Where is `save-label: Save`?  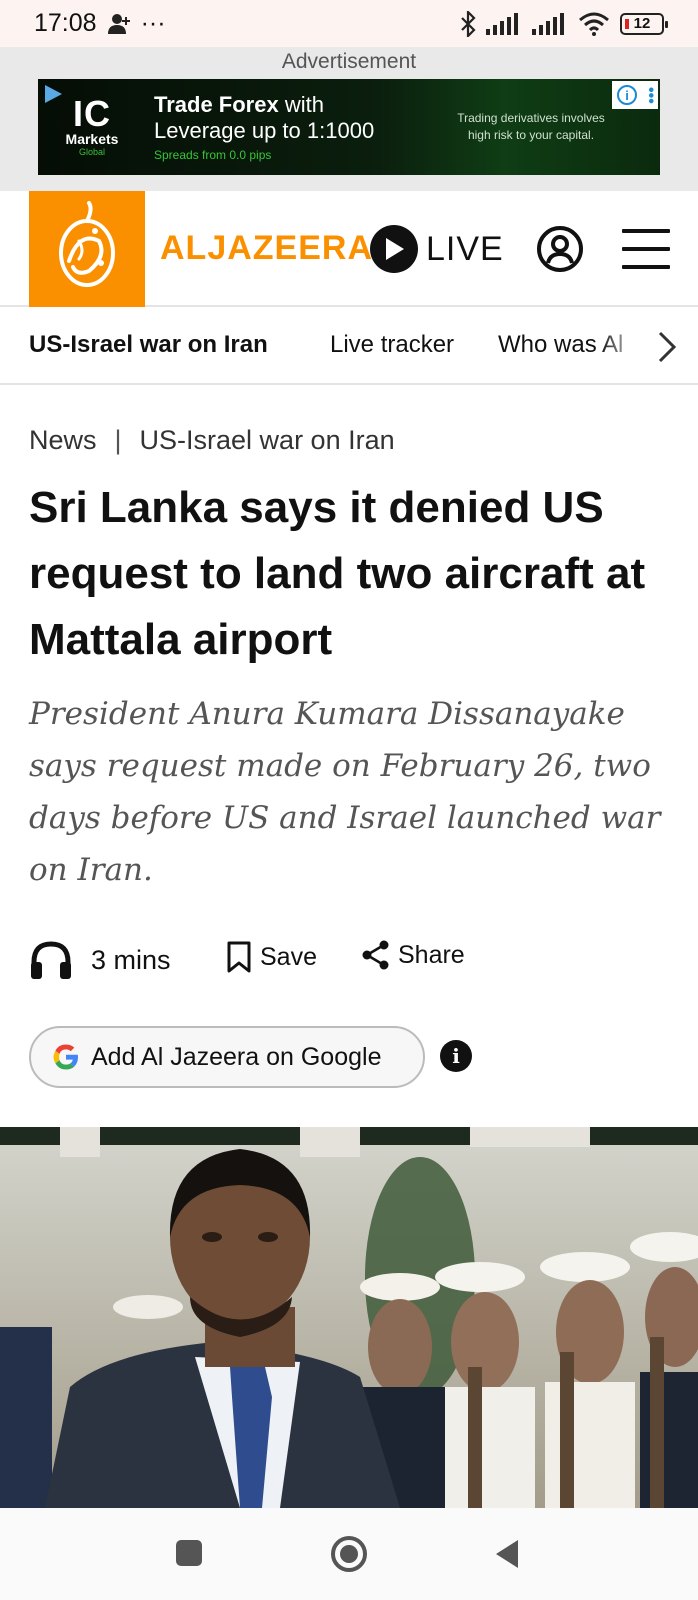
save-label: Save is located at coordinates (288, 956).